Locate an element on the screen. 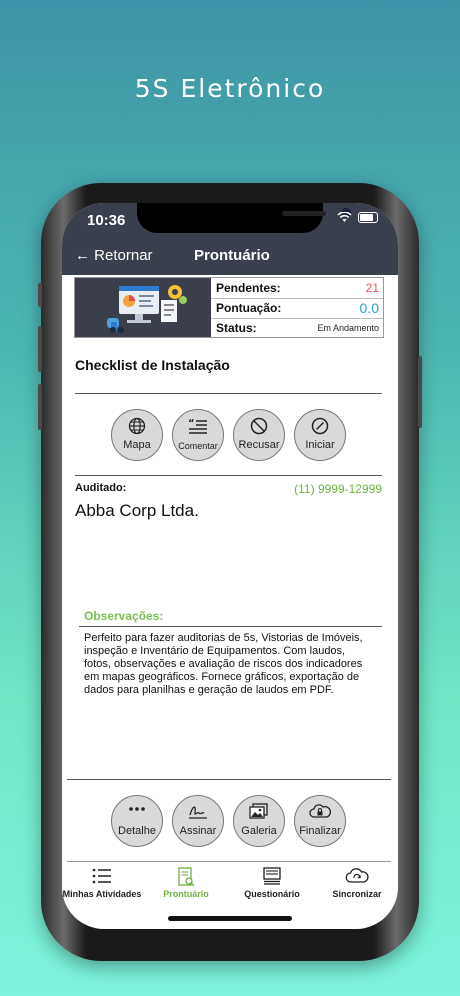 The width and height of the screenshot is (460, 996). detalhe-label: Detalhe is located at coordinates (137, 831).